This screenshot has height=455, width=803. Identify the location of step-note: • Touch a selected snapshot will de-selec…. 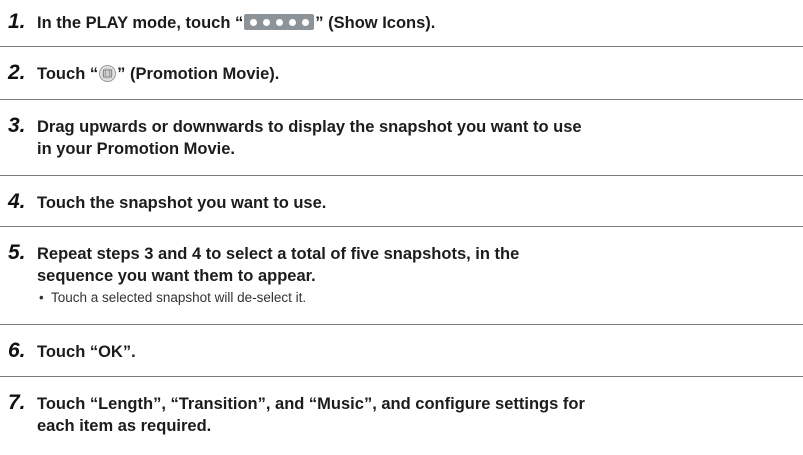
(172, 298).